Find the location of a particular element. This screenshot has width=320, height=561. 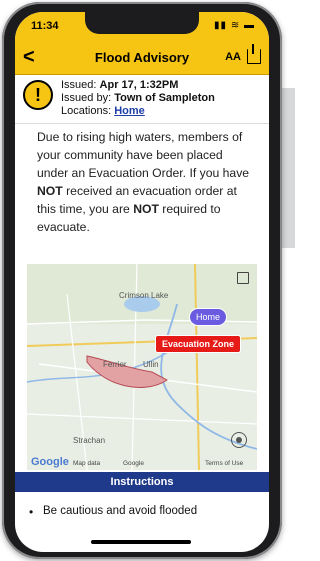

share-icon is located at coordinates (254, 54).